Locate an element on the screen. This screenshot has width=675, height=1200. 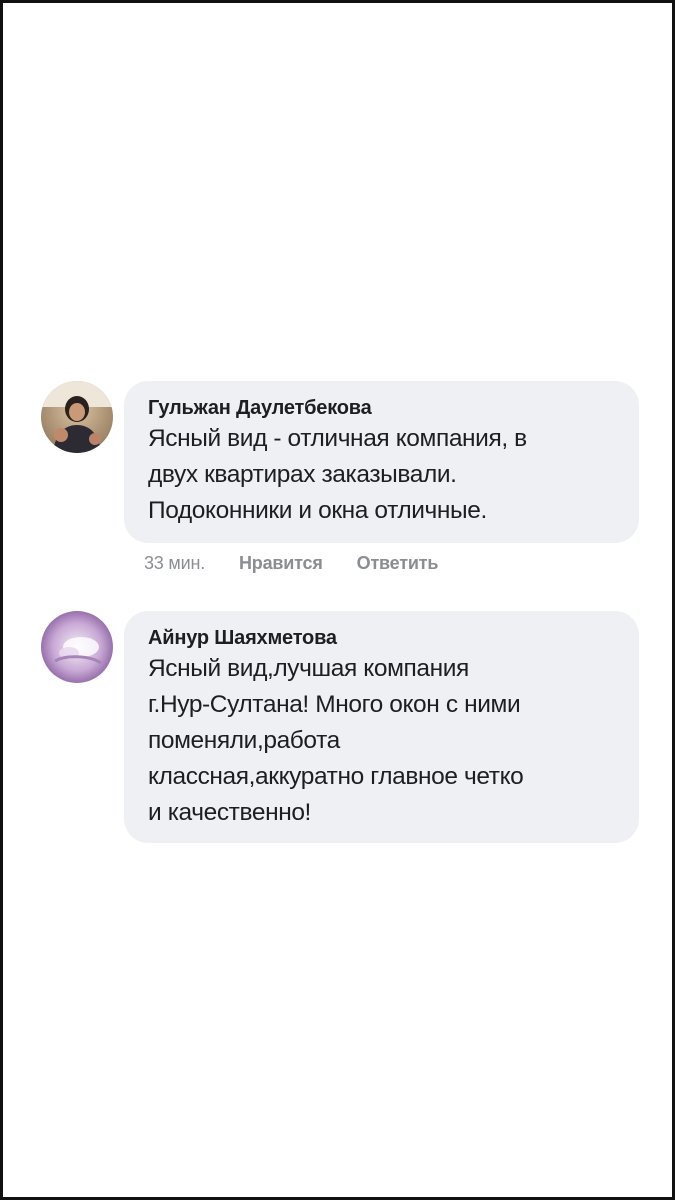
reply-button: Ответить is located at coordinates (398, 563).